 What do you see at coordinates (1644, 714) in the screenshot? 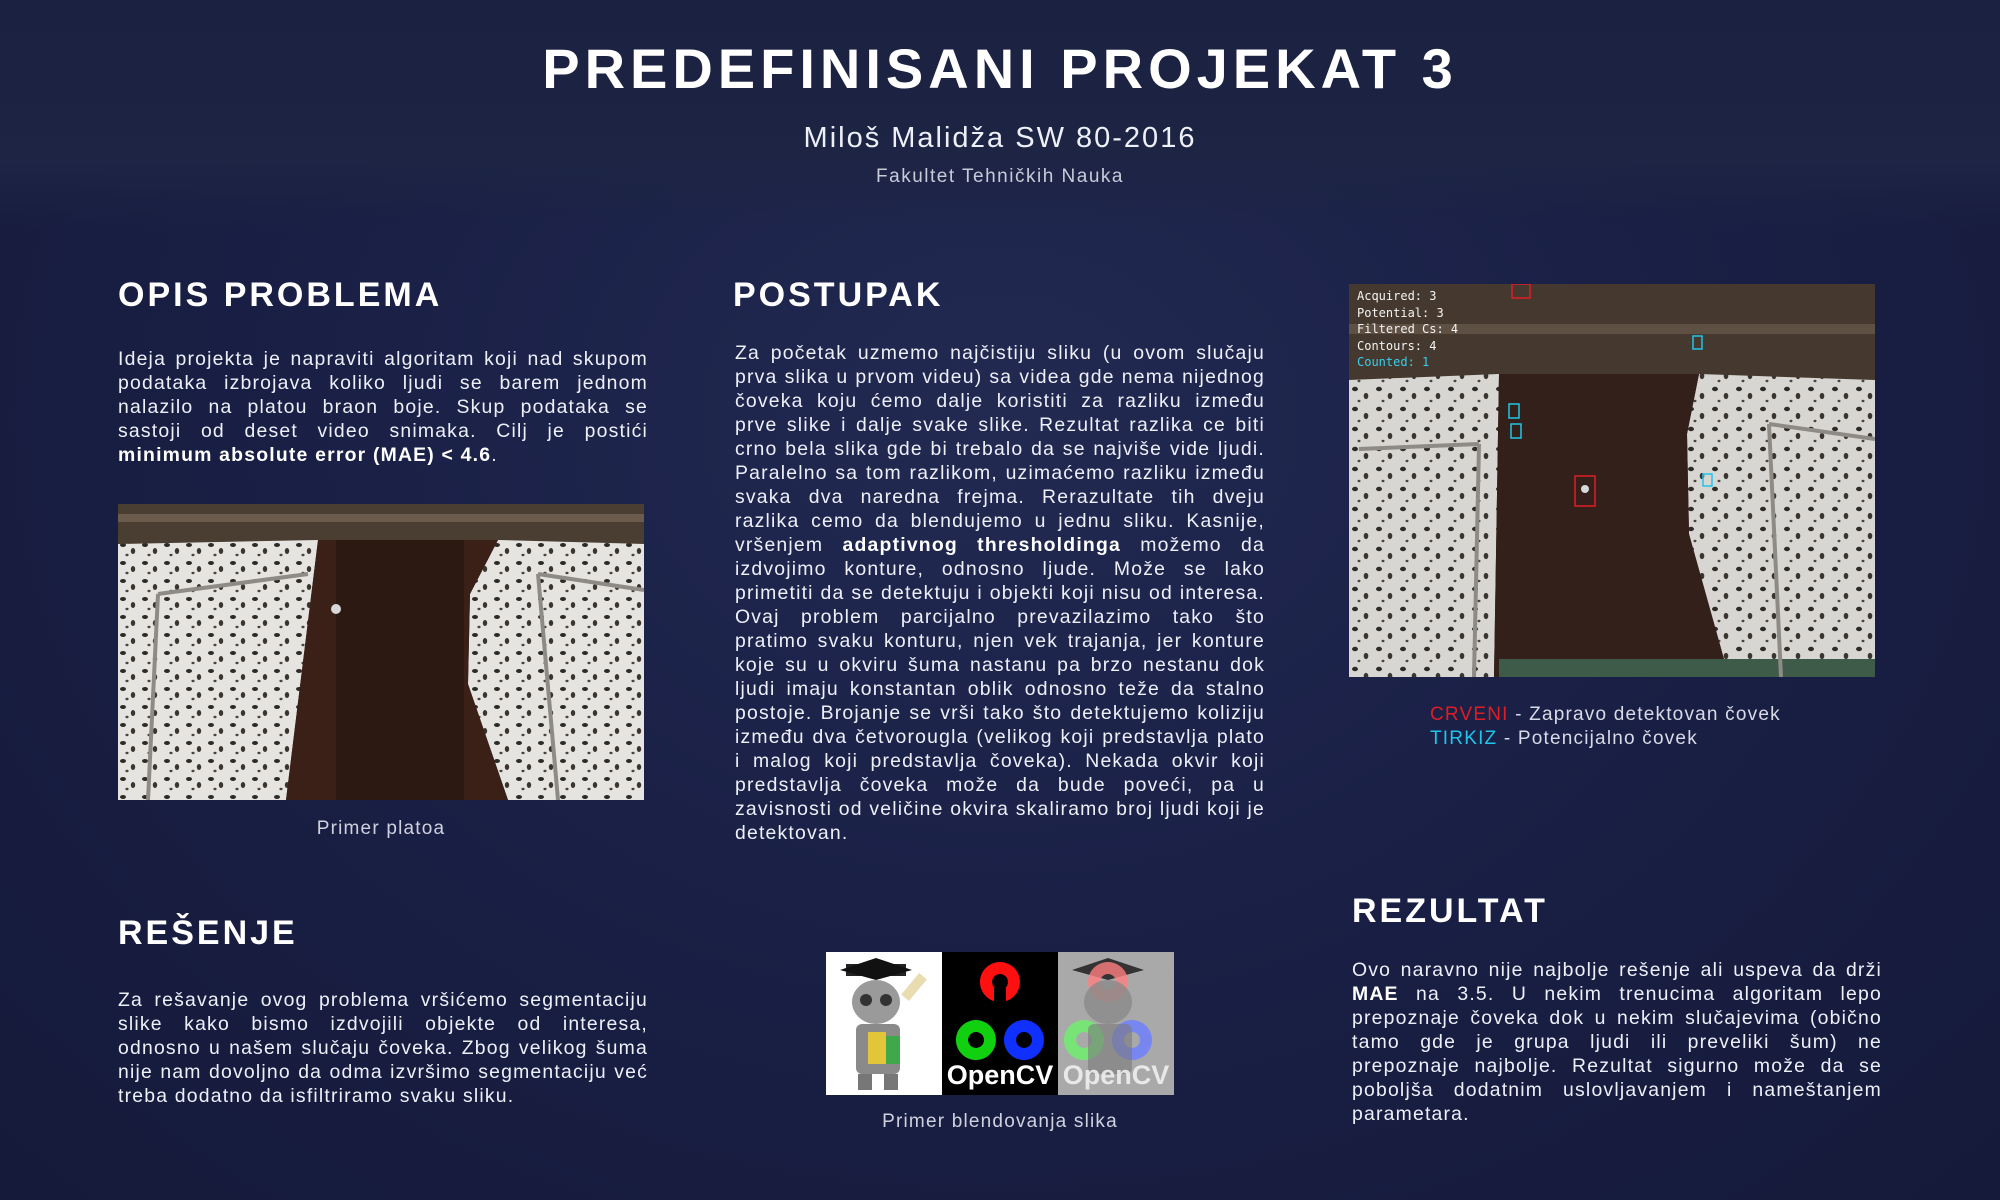
I see `legend-red-text: - Zapravo detektovan čovek` at bounding box center [1644, 714].